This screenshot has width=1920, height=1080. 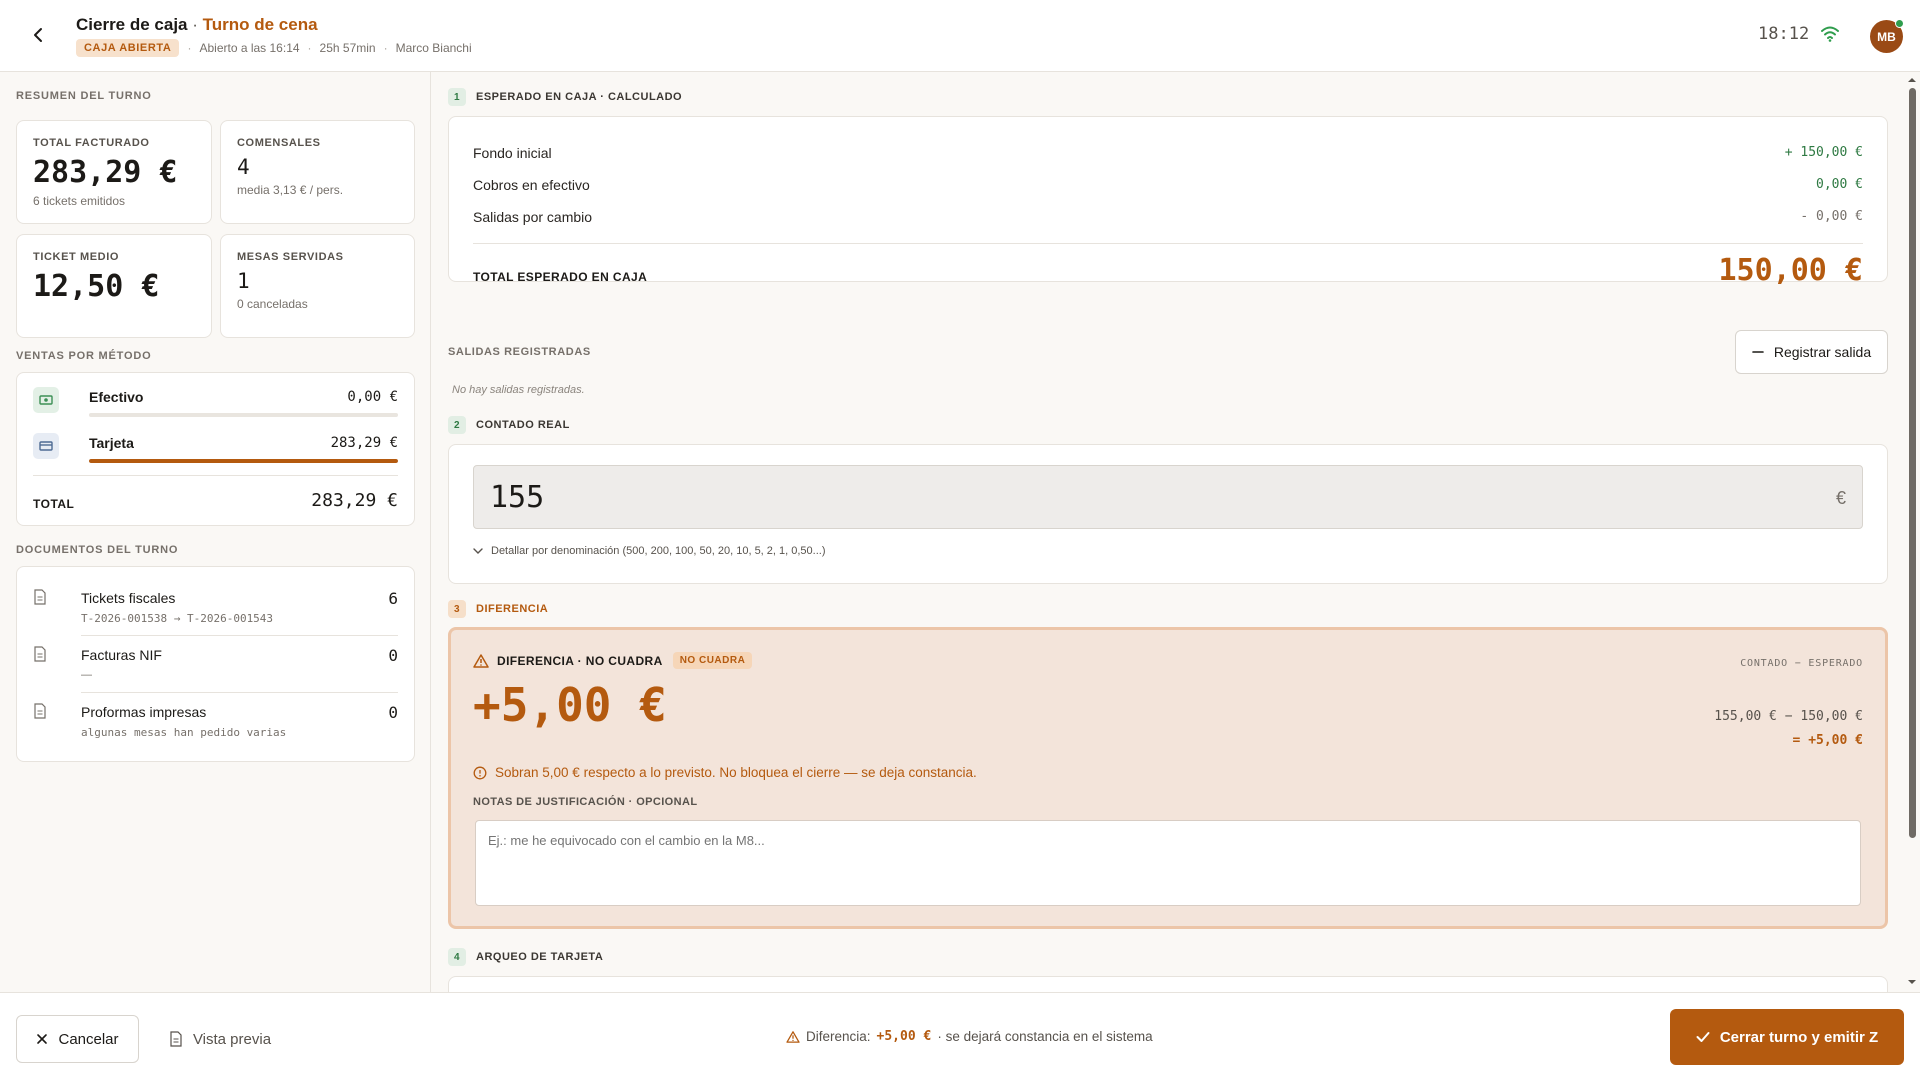 What do you see at coordinates (1799, 1037) in the screenshot?
I see `close-shift-label: Cerrar turno y emitir Z` at bounding box center [1799, 1037].